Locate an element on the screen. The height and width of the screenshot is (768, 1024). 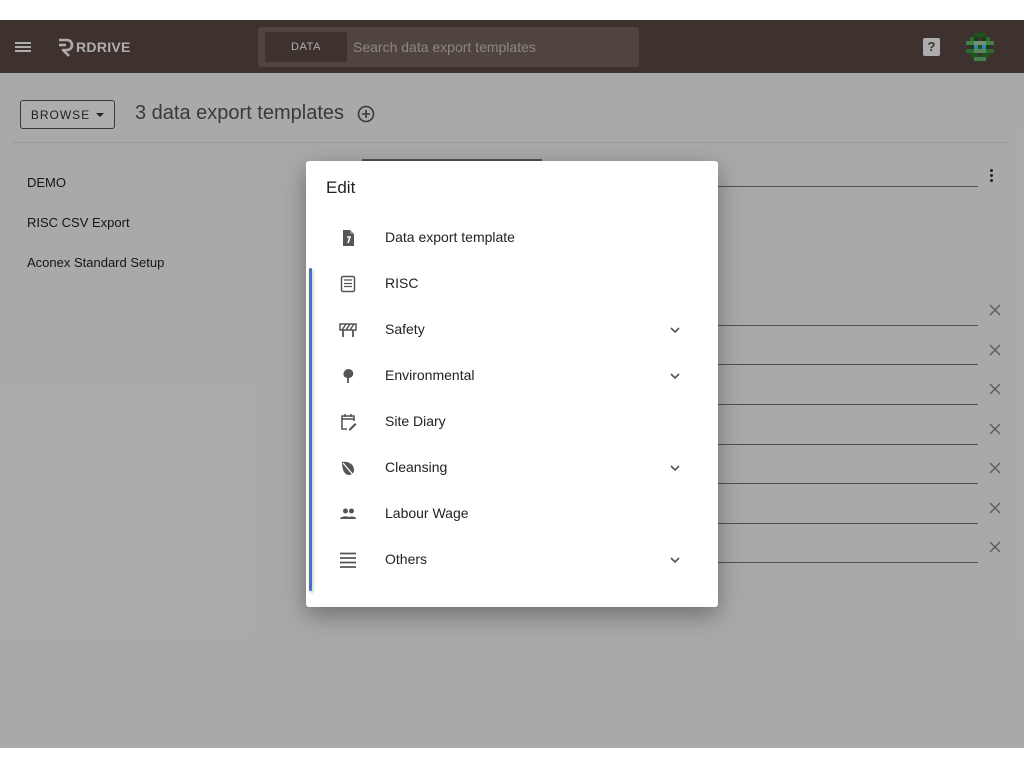
menu-item-label: Data export template is located at coordinates (450, 237).